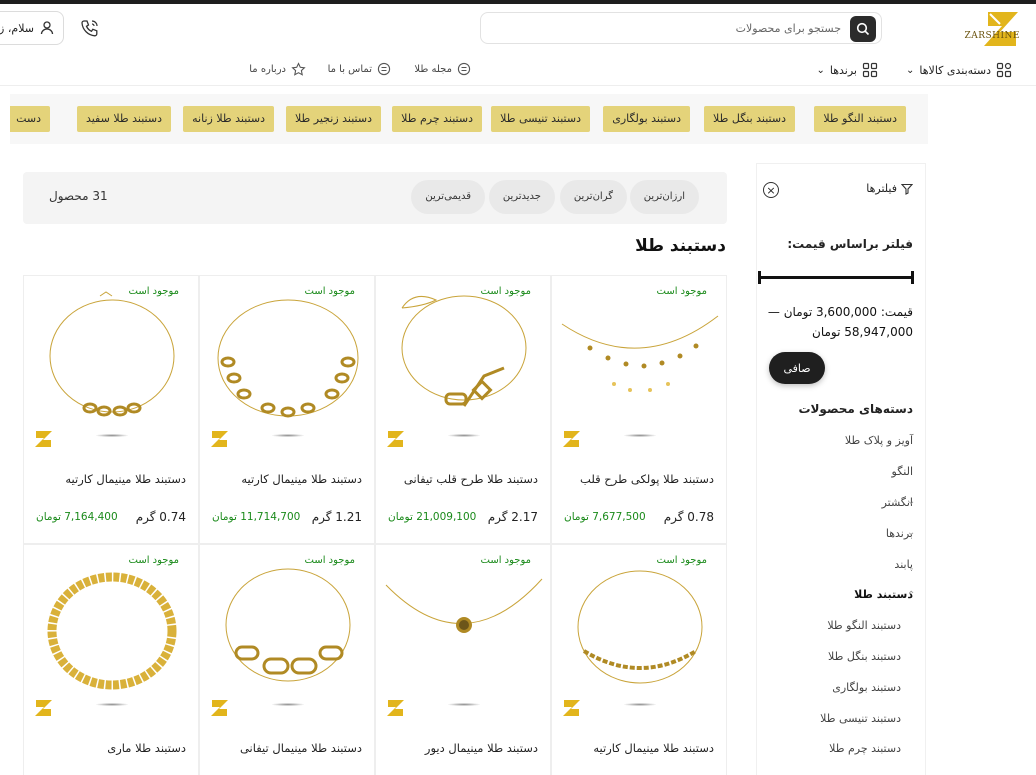  I want to click on brands-grid-icon, so click(870, 70).